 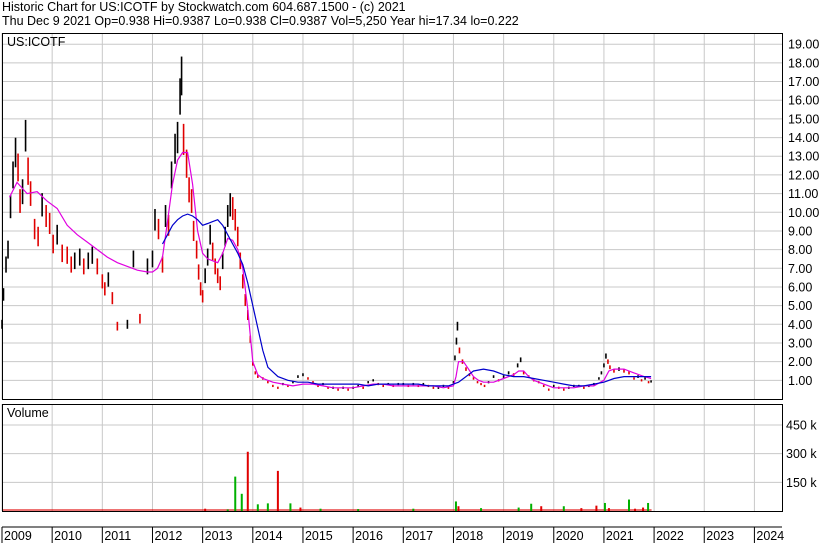 I want to click on year-tick-label: 2024, so click(x=770, y=536).